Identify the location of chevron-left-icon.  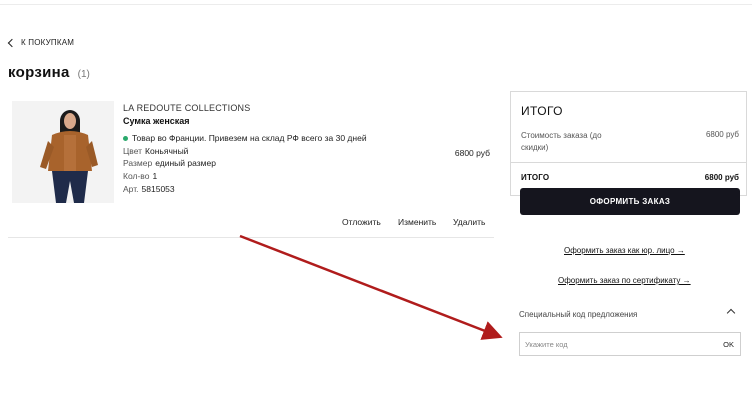
(12, 42).